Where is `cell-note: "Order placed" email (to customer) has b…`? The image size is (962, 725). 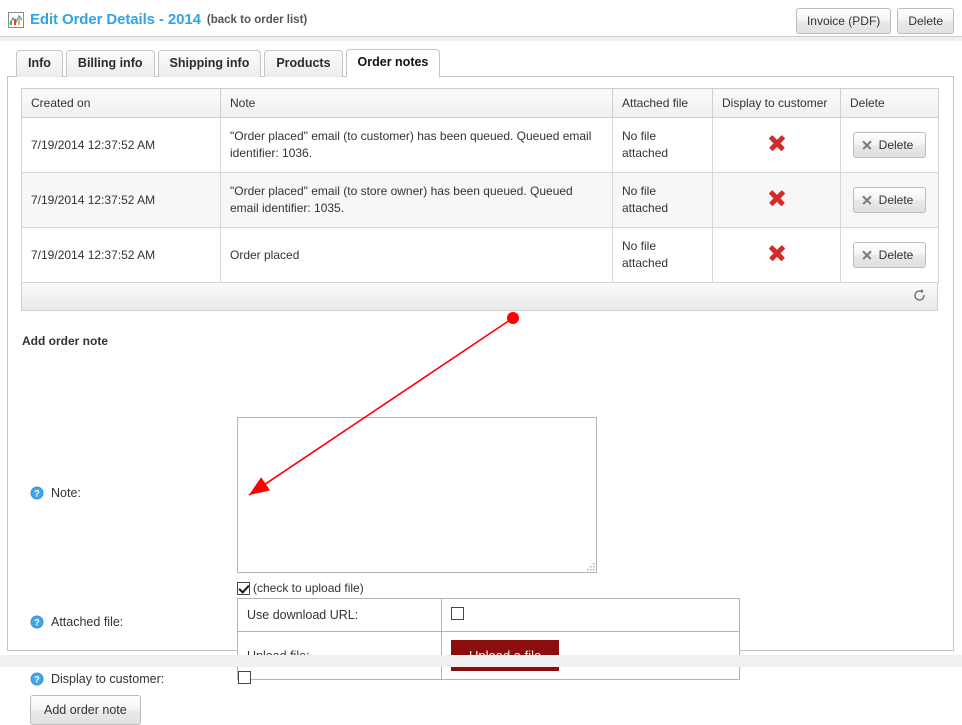 cell-note: "Order placed" email (to customer) has b… is located at coordinates (416, 145).